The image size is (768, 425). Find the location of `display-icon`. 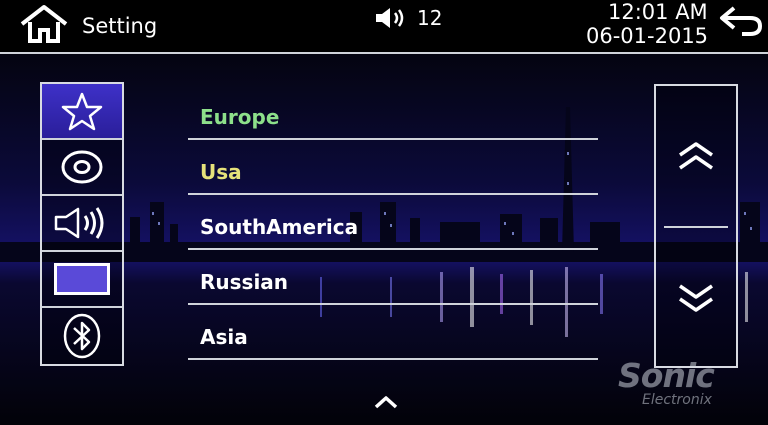

display-icon is located at coordinates (82, 279).